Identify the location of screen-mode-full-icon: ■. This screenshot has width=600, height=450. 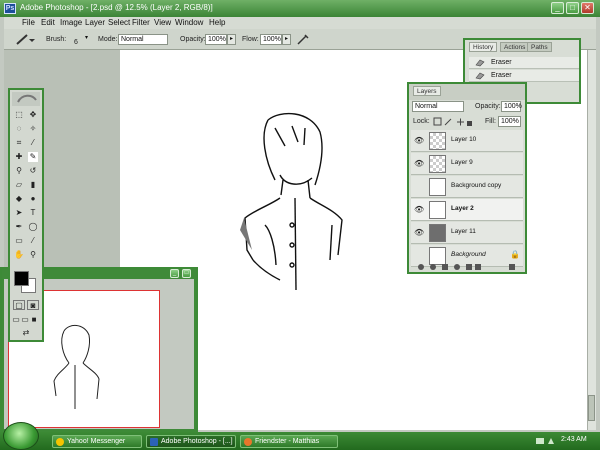
(34, 320).